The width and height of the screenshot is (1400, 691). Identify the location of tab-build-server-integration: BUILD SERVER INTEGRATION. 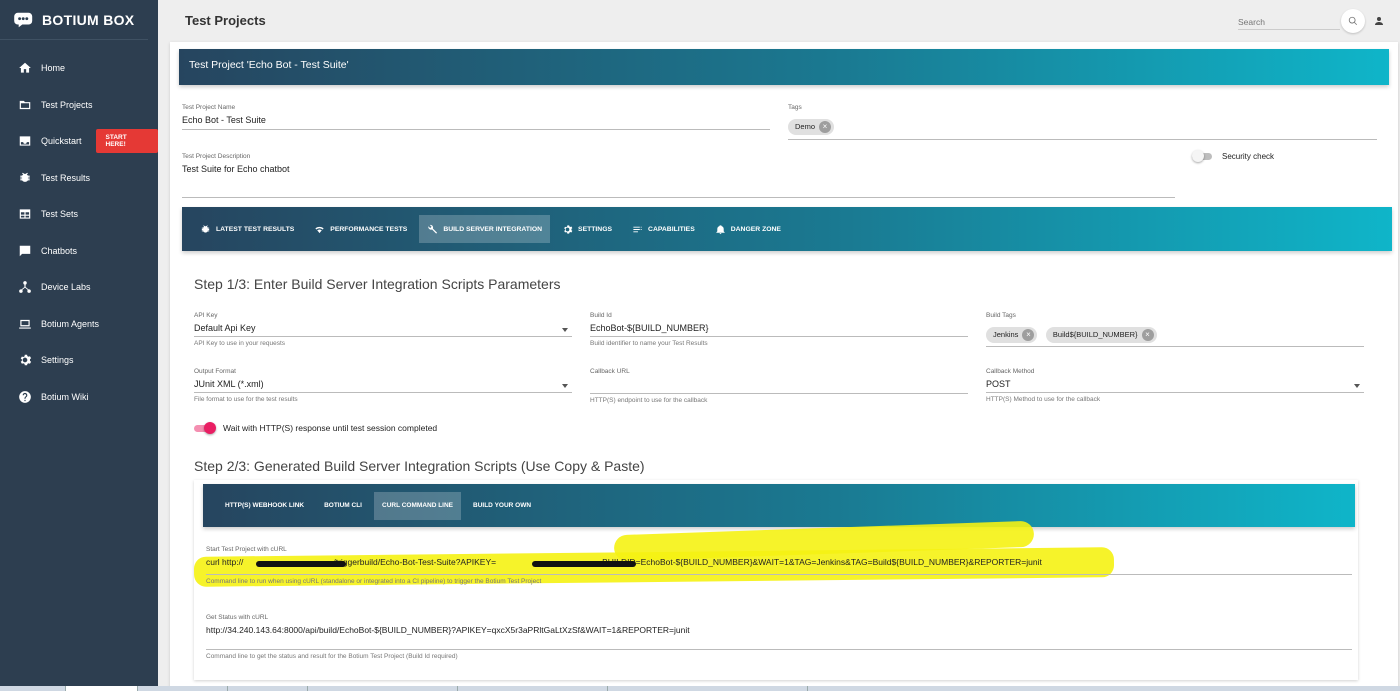
(485, 229).